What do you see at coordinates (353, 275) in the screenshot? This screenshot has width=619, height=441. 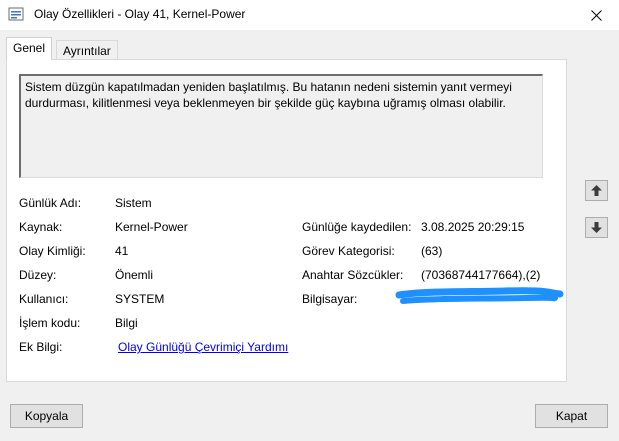 I see `keywords-label: Anahtar Sözcükler:` at bounding box center [353, 275].